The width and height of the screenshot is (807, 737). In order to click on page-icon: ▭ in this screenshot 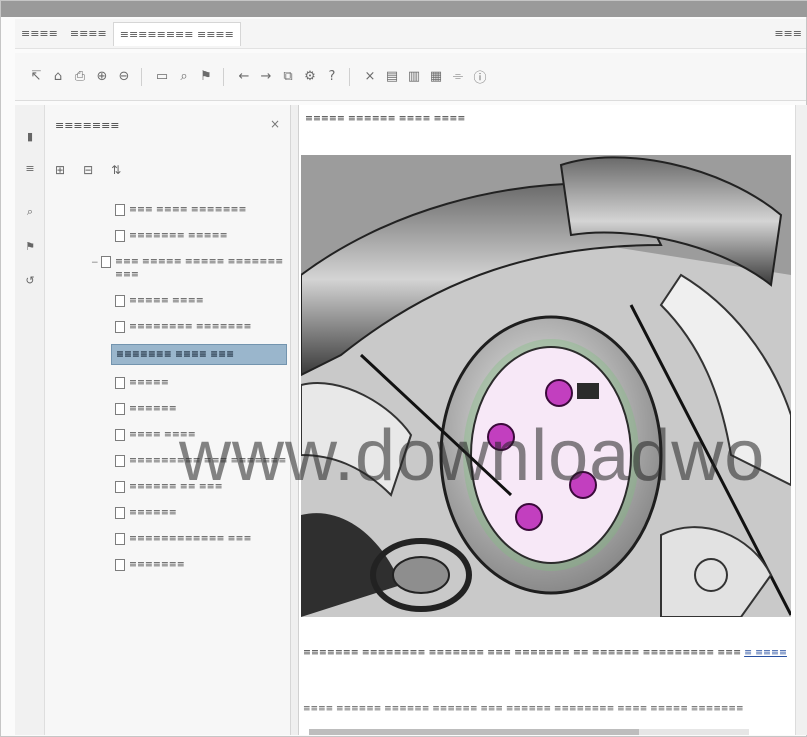, I will do `click(162, 77)`.